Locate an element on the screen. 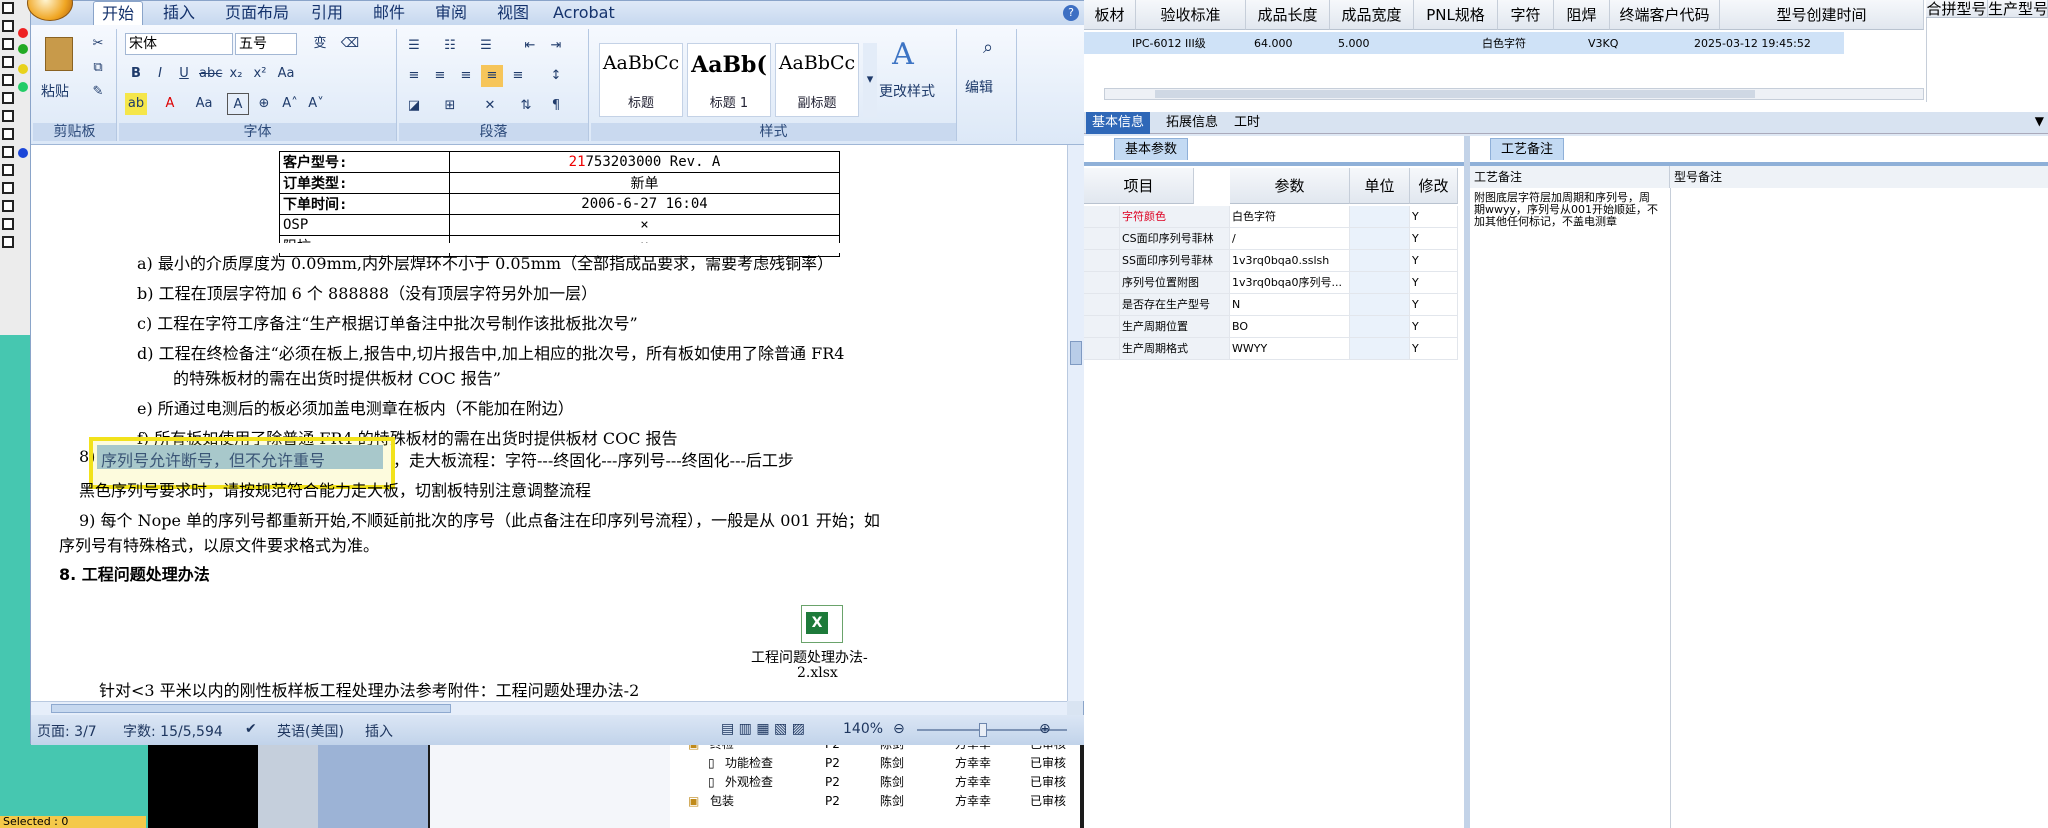 Image resolution: width=2048 pixels, height=828 pixels. enclose-char-icon: ⊕ is located at coordinates (264, 104).